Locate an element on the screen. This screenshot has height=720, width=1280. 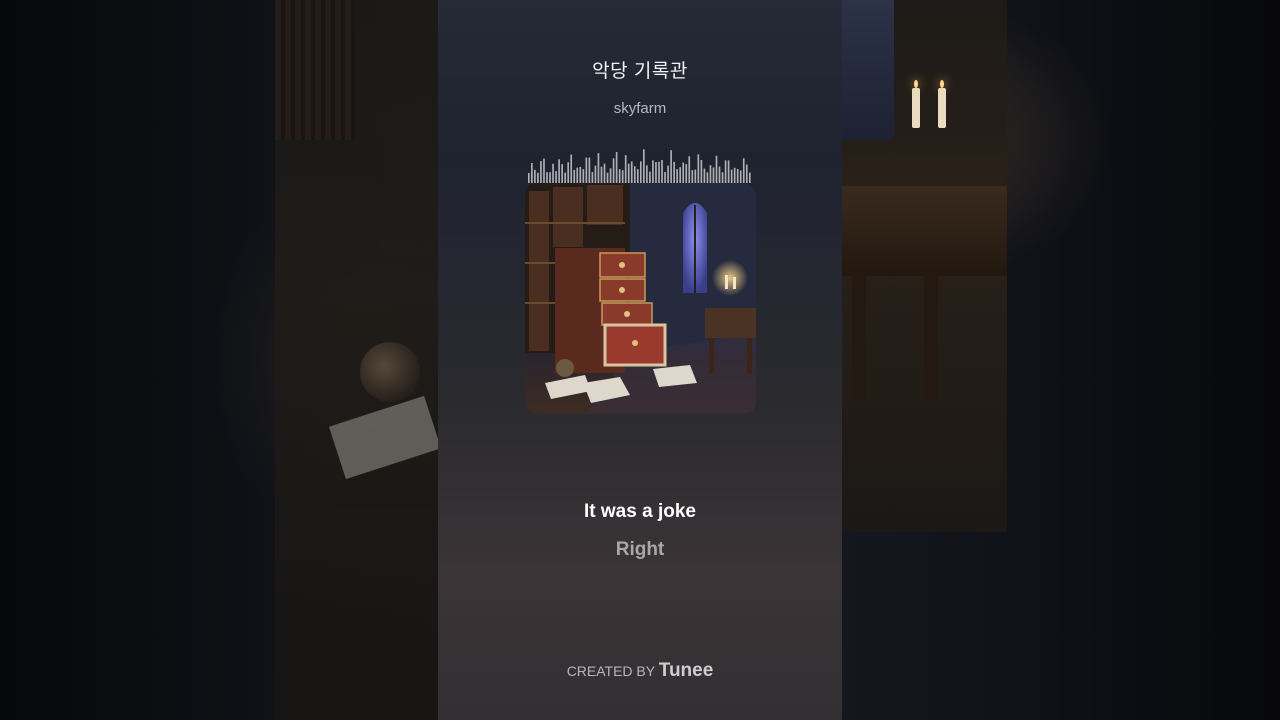
window-decoration is located at coordinates (868, 70).